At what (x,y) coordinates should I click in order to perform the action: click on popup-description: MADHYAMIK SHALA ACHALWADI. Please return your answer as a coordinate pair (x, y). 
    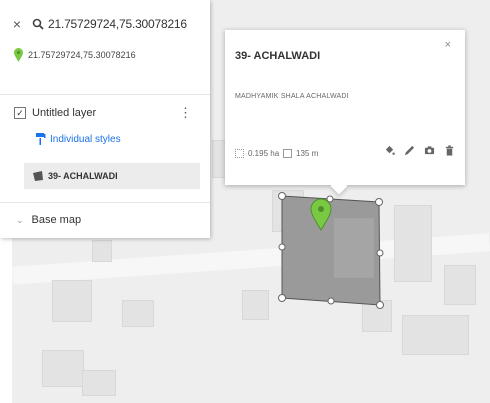
    Looking at the image, I should click on (292, 96).